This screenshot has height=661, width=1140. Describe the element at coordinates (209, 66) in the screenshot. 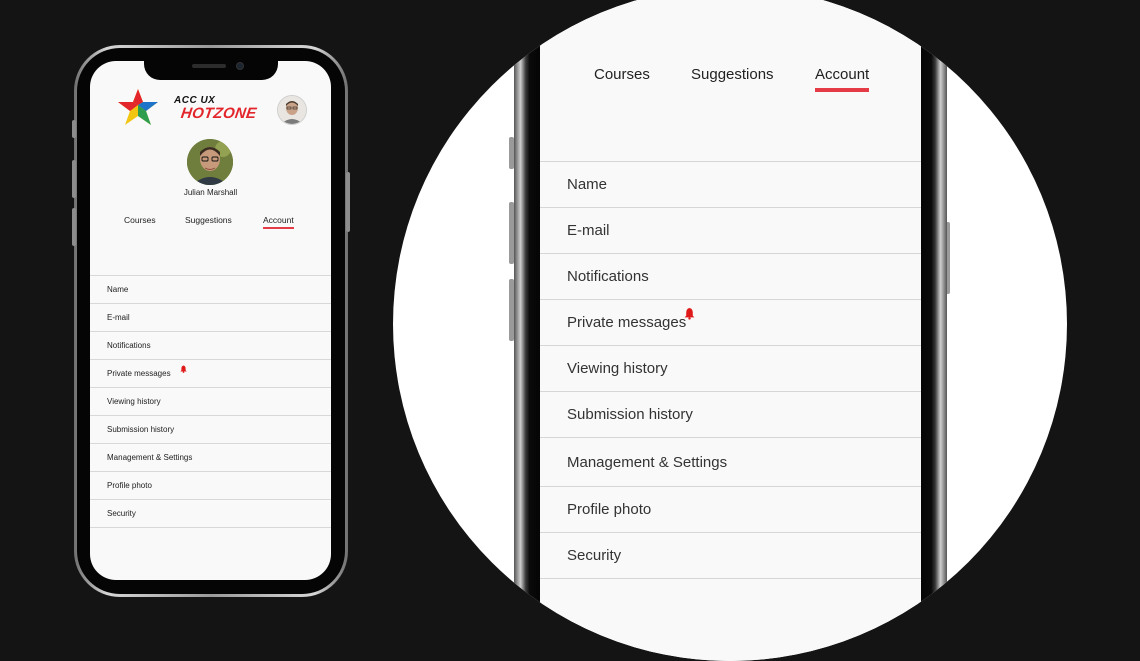

I see `speaker-grille` at that location.